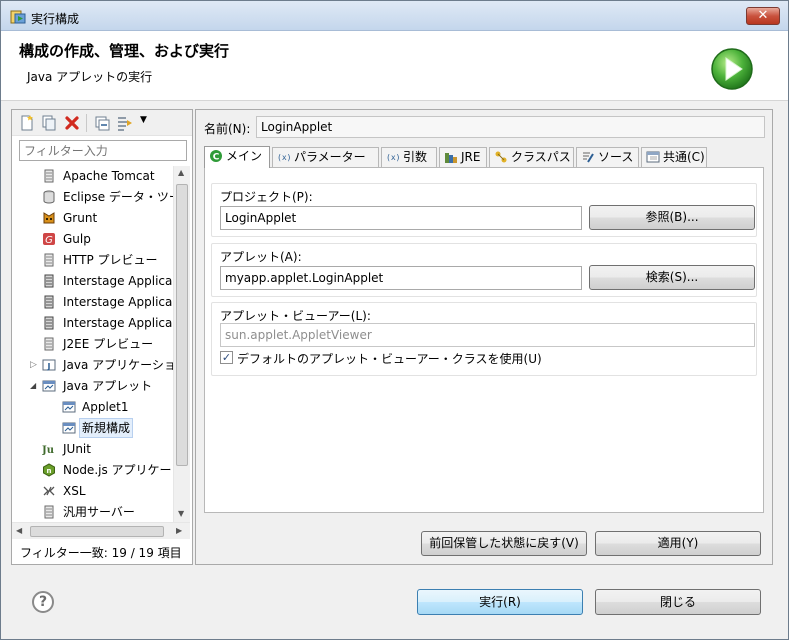  What do you see at coordinates (125, 123) in the screenshot?
I see `filter-icon` at bounding box center [125, 123].